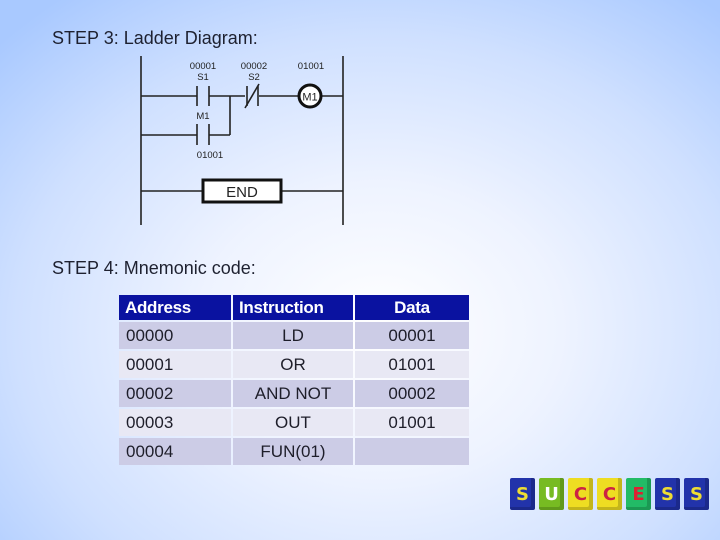 The height and width of the screenshot is (540, 720). I want to click on cell-data, so click(412, 451).